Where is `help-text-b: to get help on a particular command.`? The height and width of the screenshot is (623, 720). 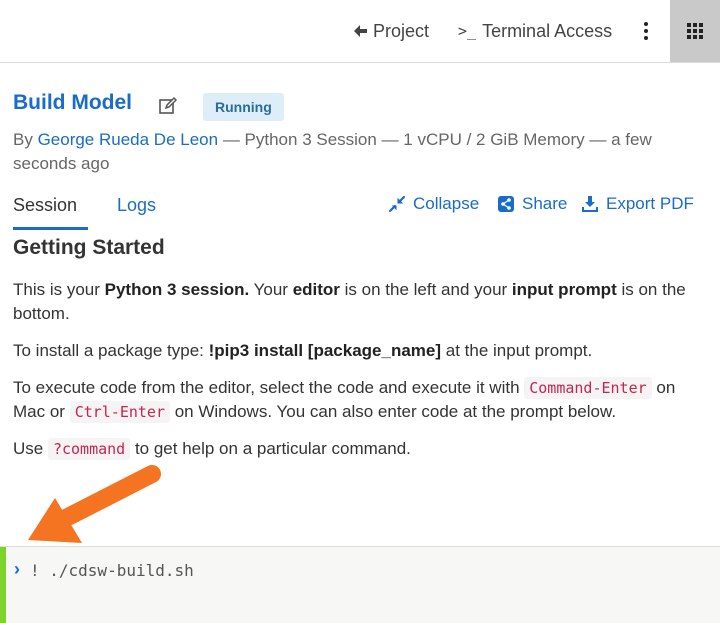 help-text-b: to get help on a particular command. is located at coordinates (270, 448).